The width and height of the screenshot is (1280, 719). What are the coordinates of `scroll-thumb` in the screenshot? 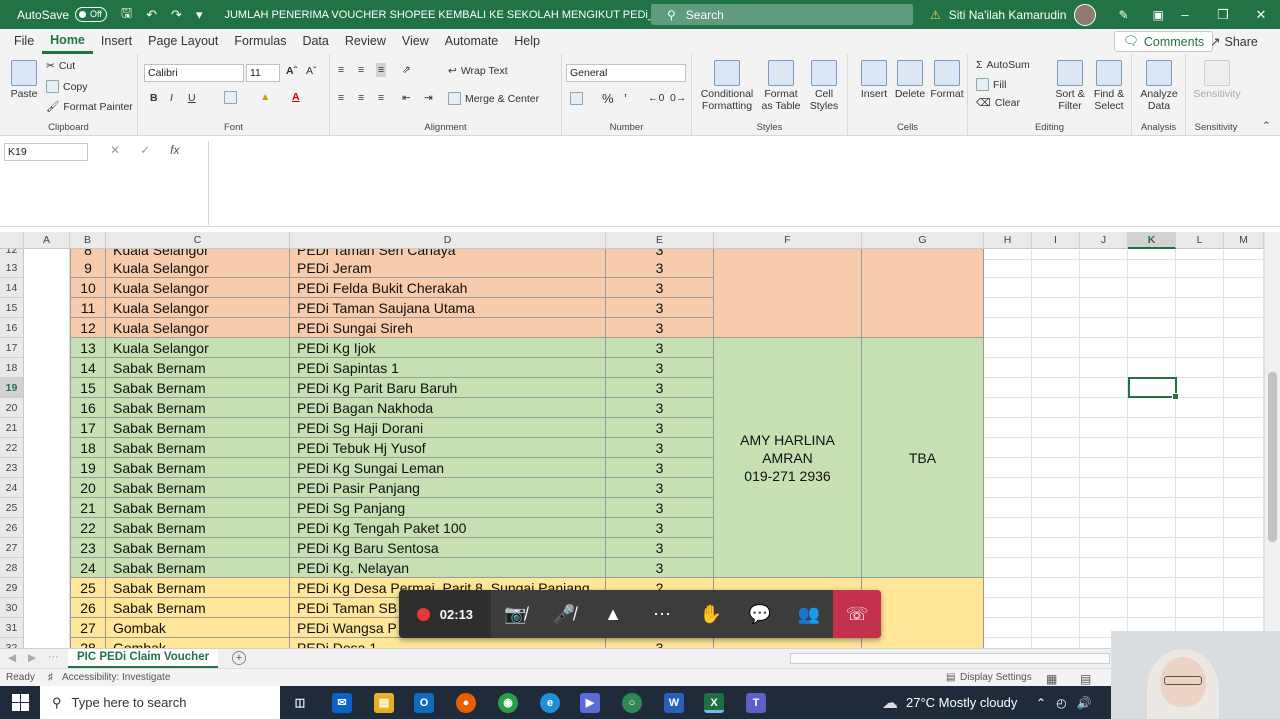 It's located at (1272, 457).